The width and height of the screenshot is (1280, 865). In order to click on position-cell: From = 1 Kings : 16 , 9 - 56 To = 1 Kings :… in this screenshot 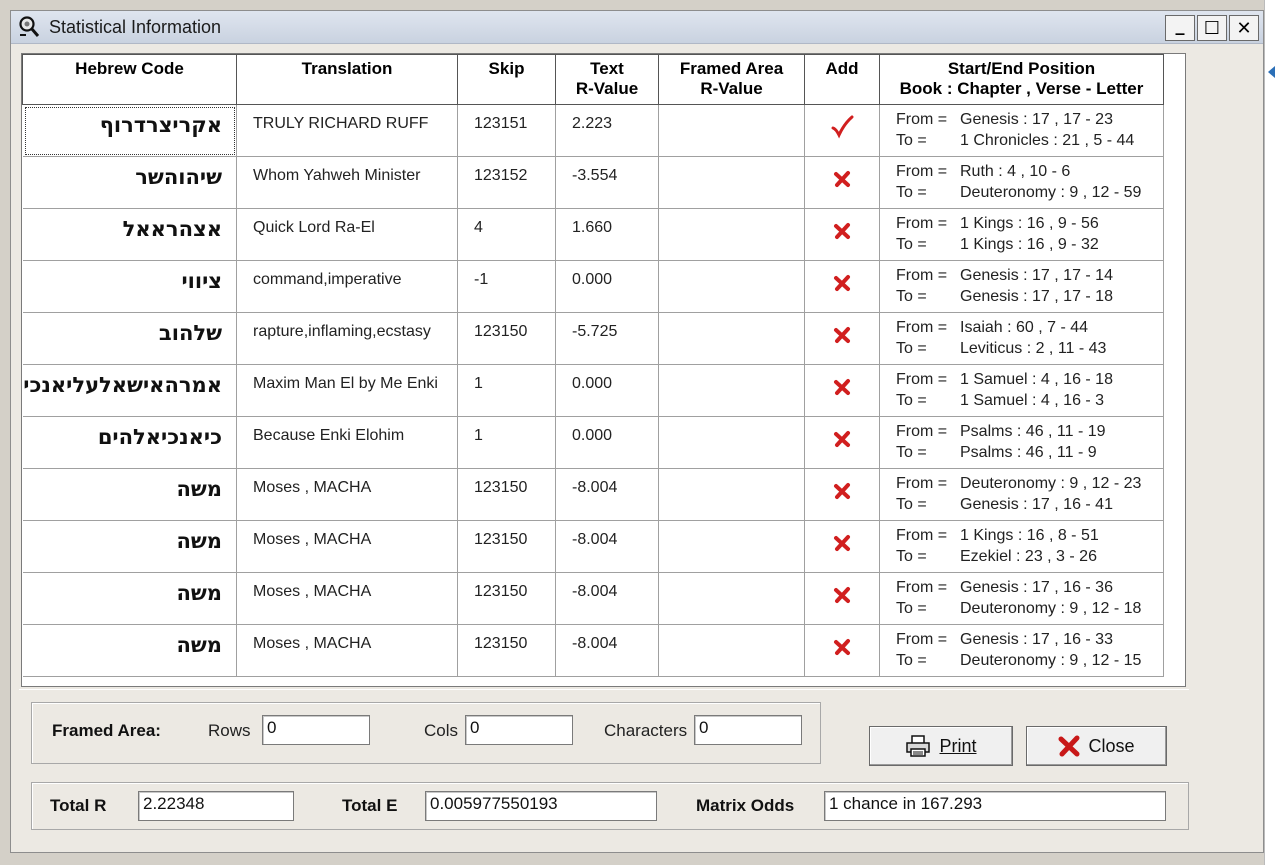, I will do `click(1021, 234)`.